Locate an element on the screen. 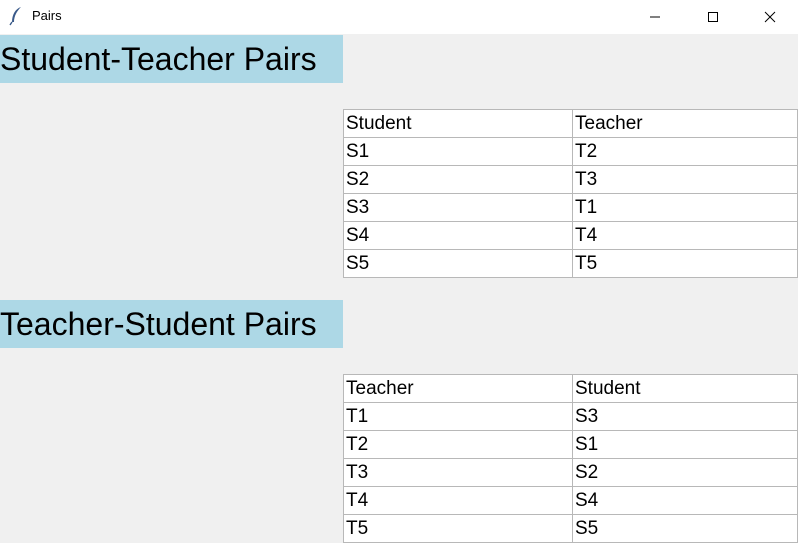  maximize-icon is located at coordinates (713, 17).